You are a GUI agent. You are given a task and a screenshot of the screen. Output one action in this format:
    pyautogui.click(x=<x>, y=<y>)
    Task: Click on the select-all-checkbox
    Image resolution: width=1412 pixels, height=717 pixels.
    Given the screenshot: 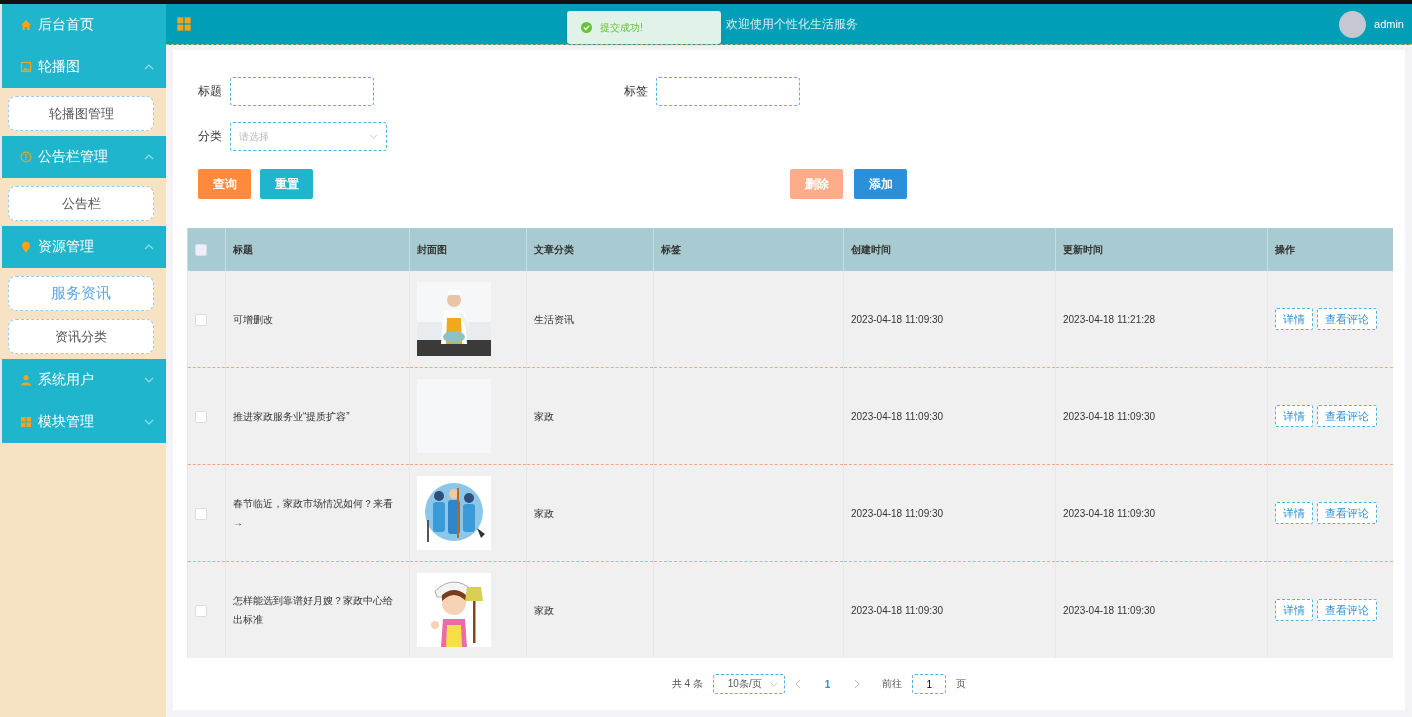 What is the action you would take?
    pyautogui.click(x=201, y=249)
    